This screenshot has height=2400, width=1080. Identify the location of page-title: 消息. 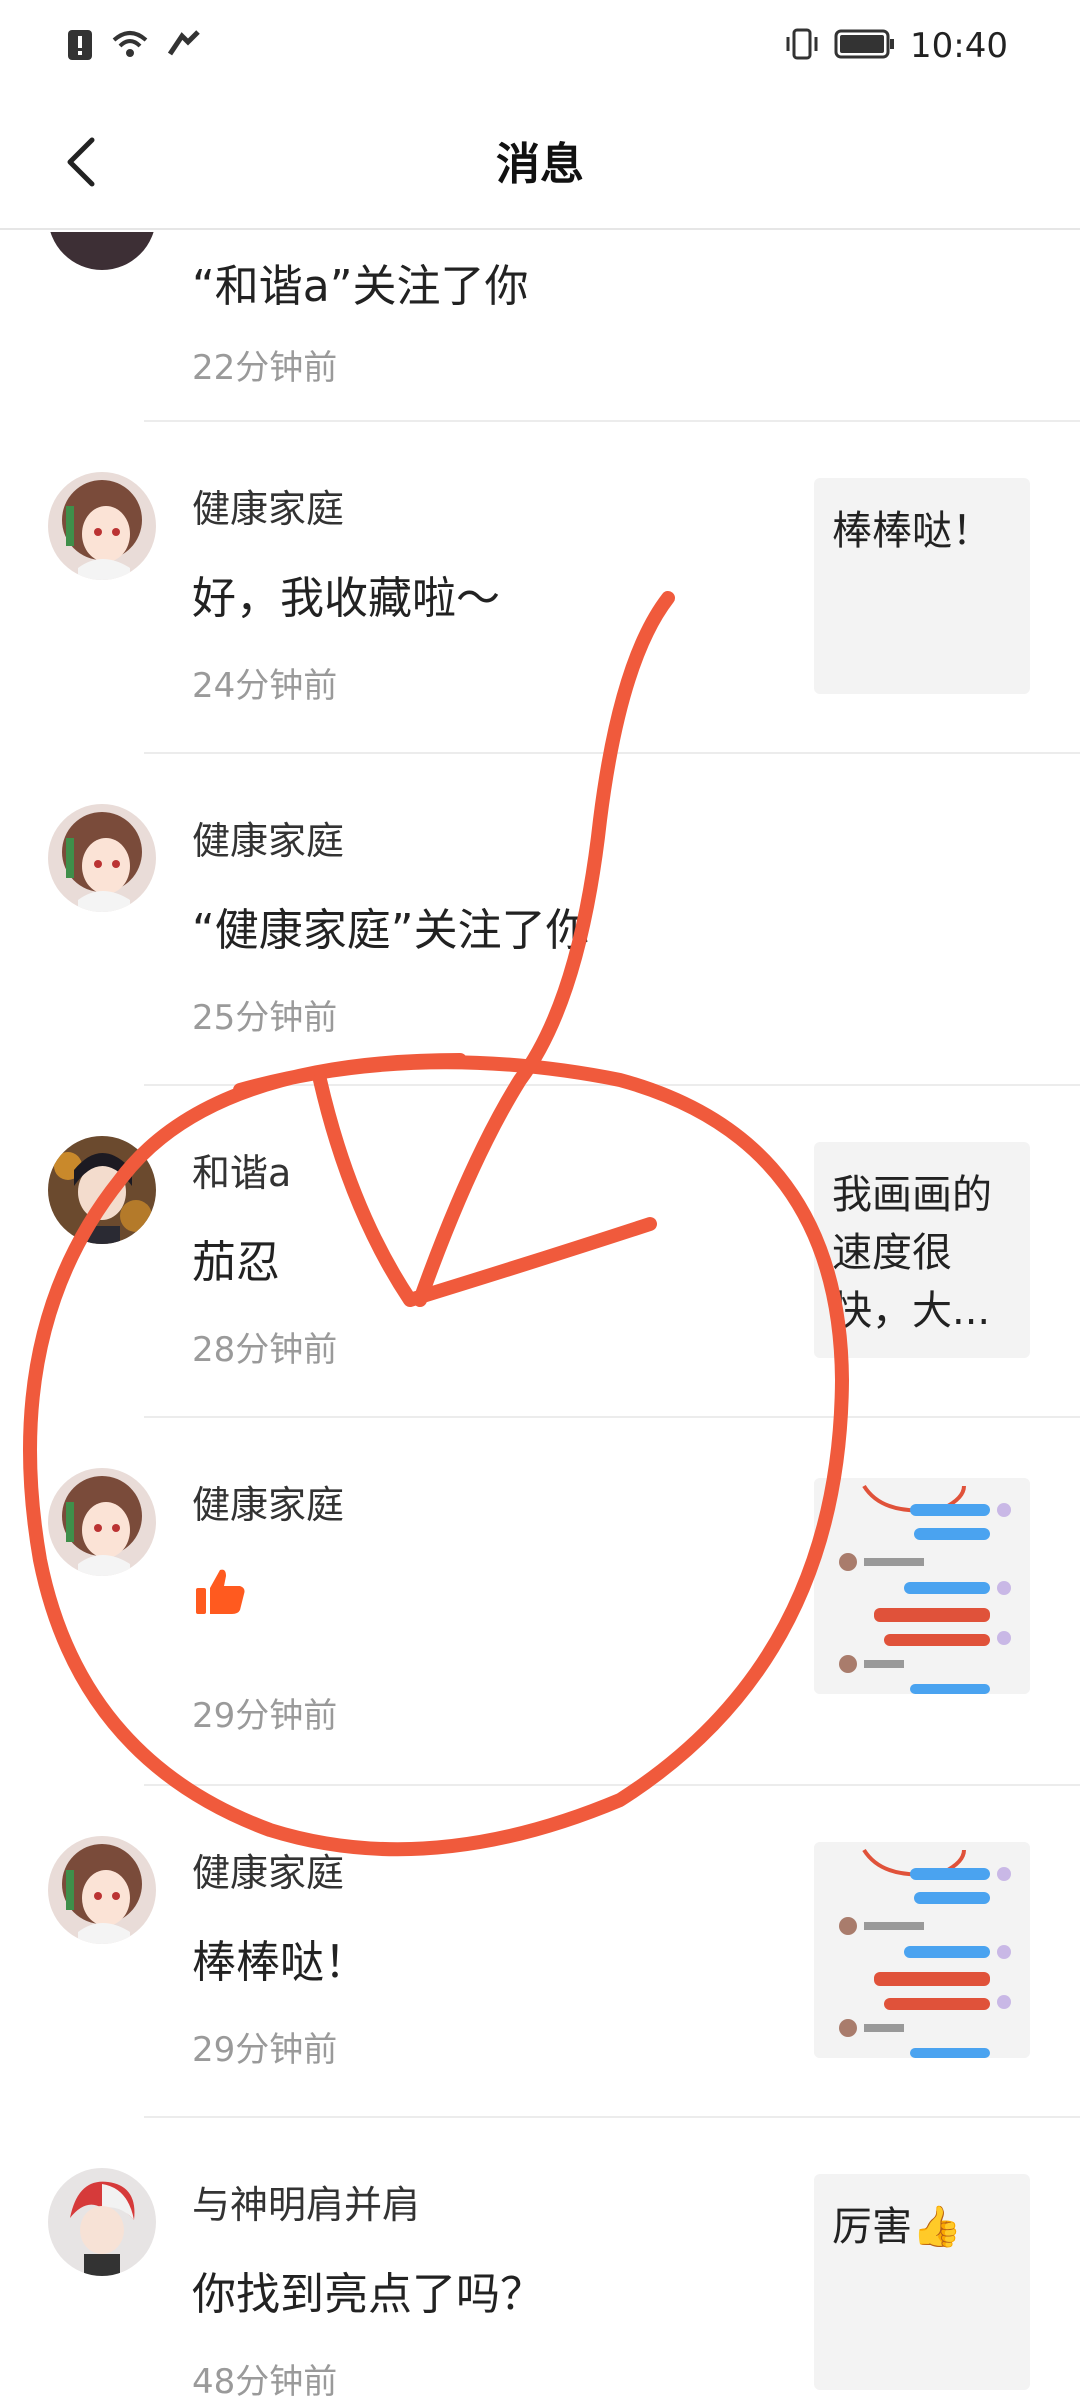
(540, 164).